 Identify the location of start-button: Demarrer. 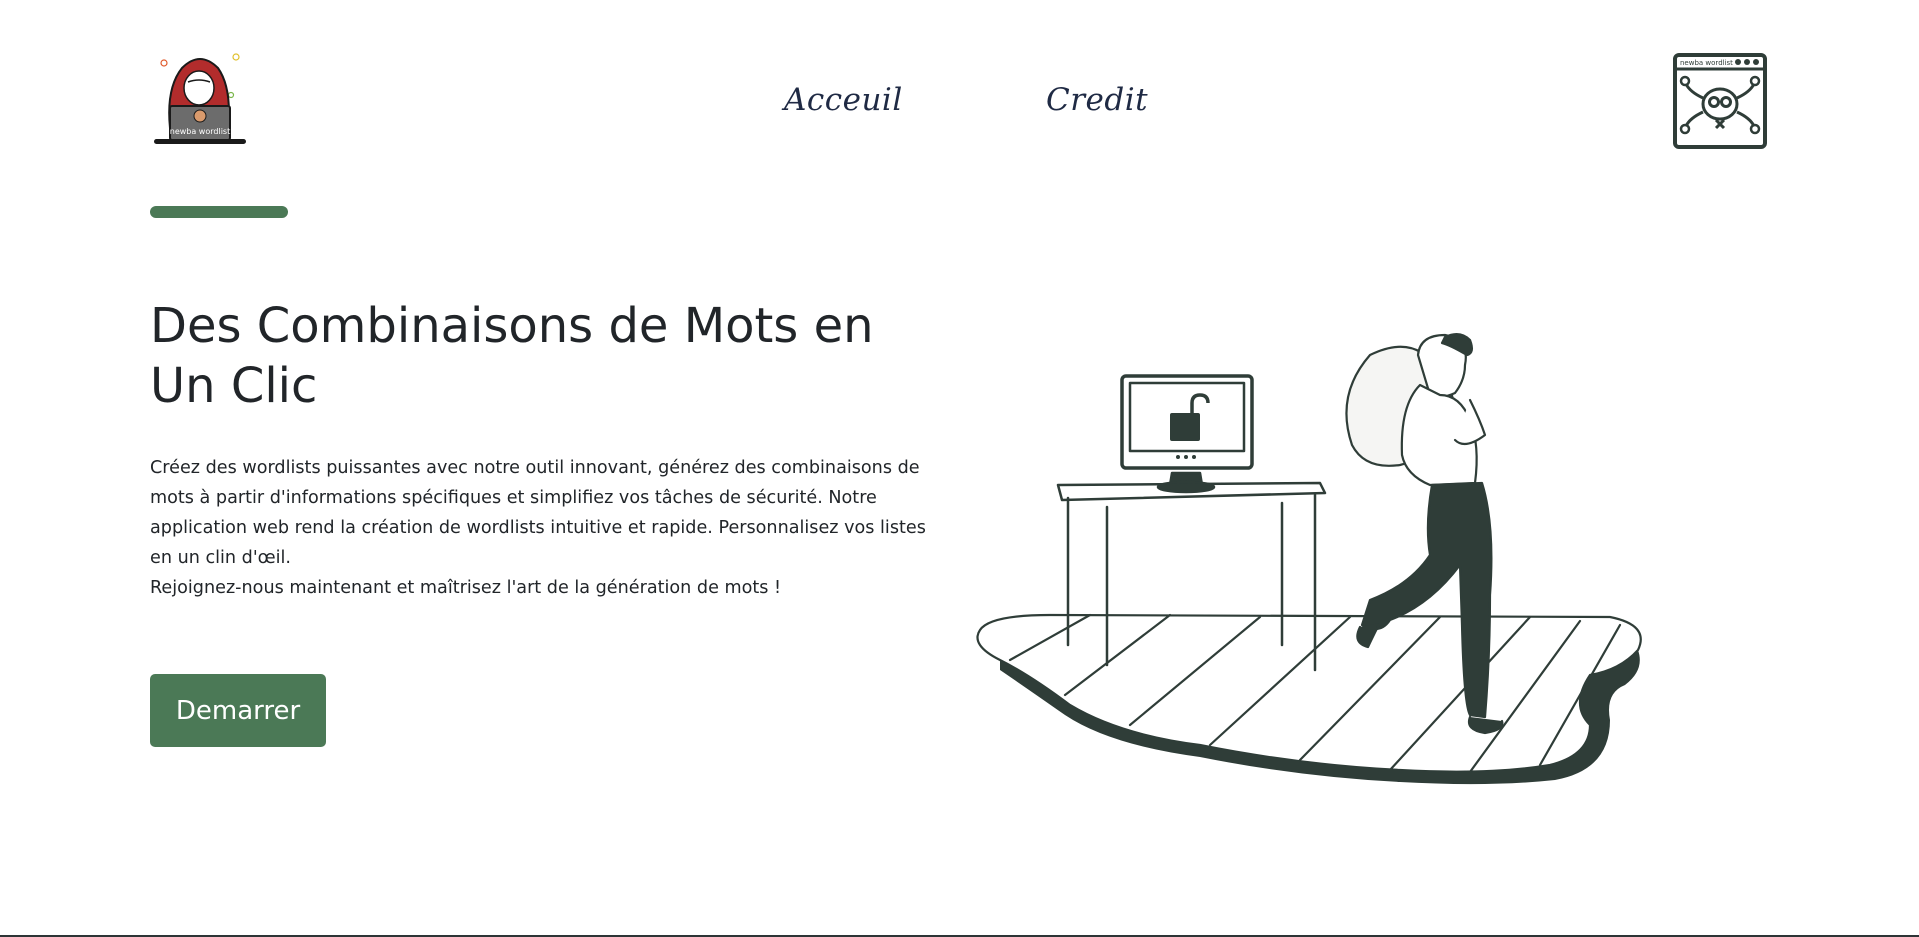
(238, 710).